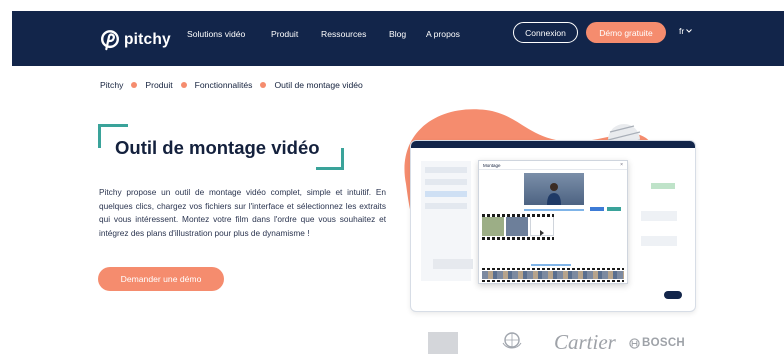  What do you see at coordinates (554, 194) in the screenshot?
I see `person-icon` at bounding box center [554, 194].